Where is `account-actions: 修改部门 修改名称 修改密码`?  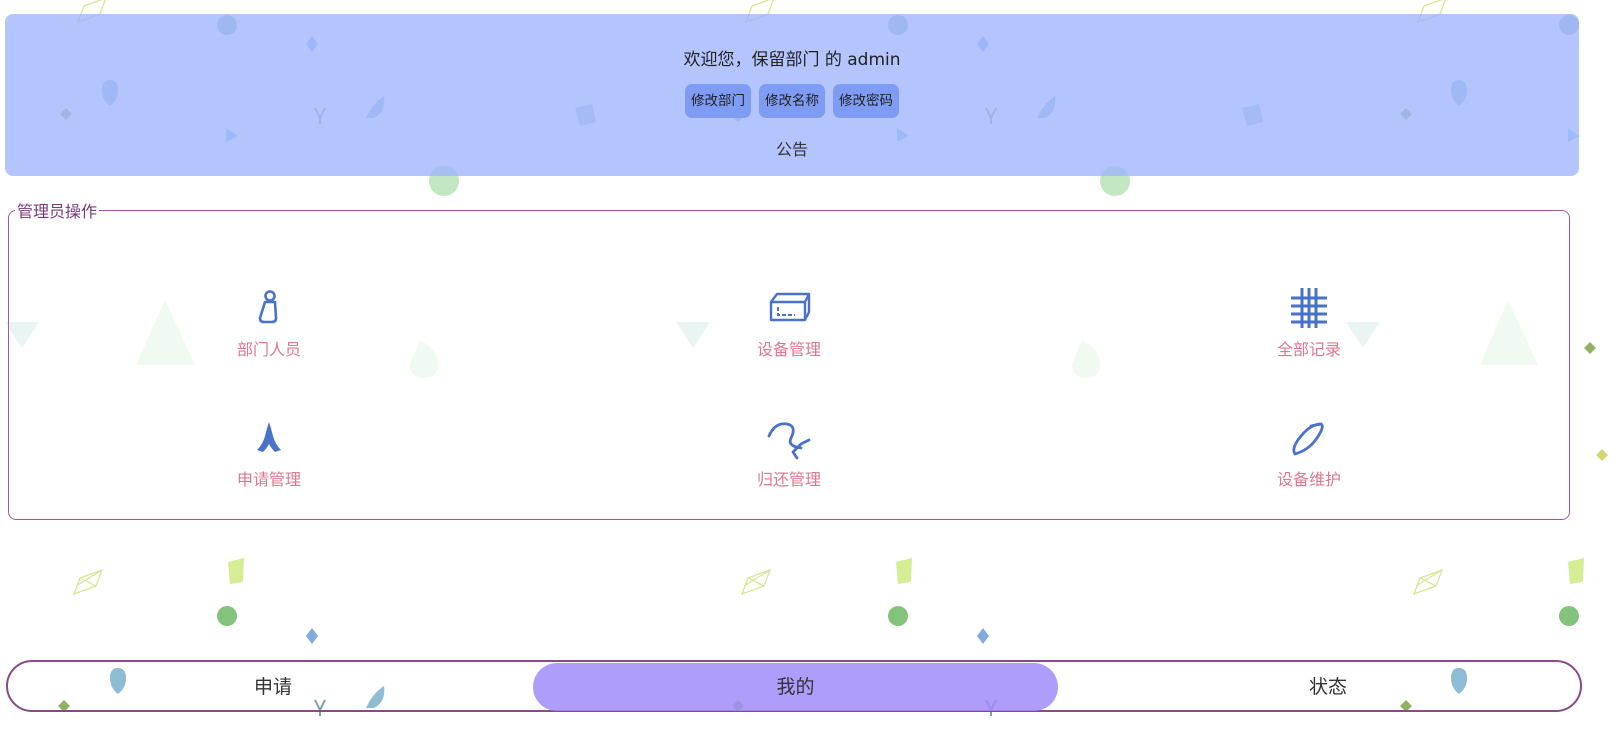 account-actions: 修改部门 修改名称 修改密码 is located at coordinates (792, 101).